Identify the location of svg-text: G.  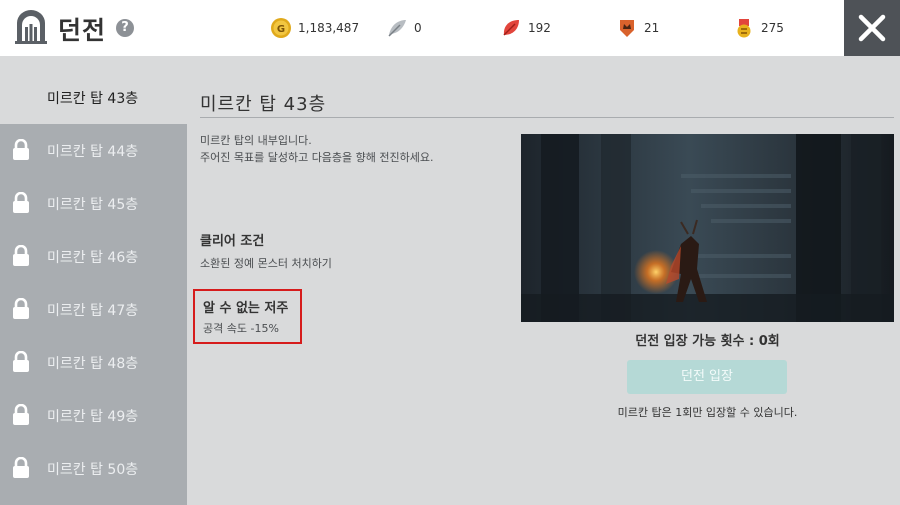
(281, 29).